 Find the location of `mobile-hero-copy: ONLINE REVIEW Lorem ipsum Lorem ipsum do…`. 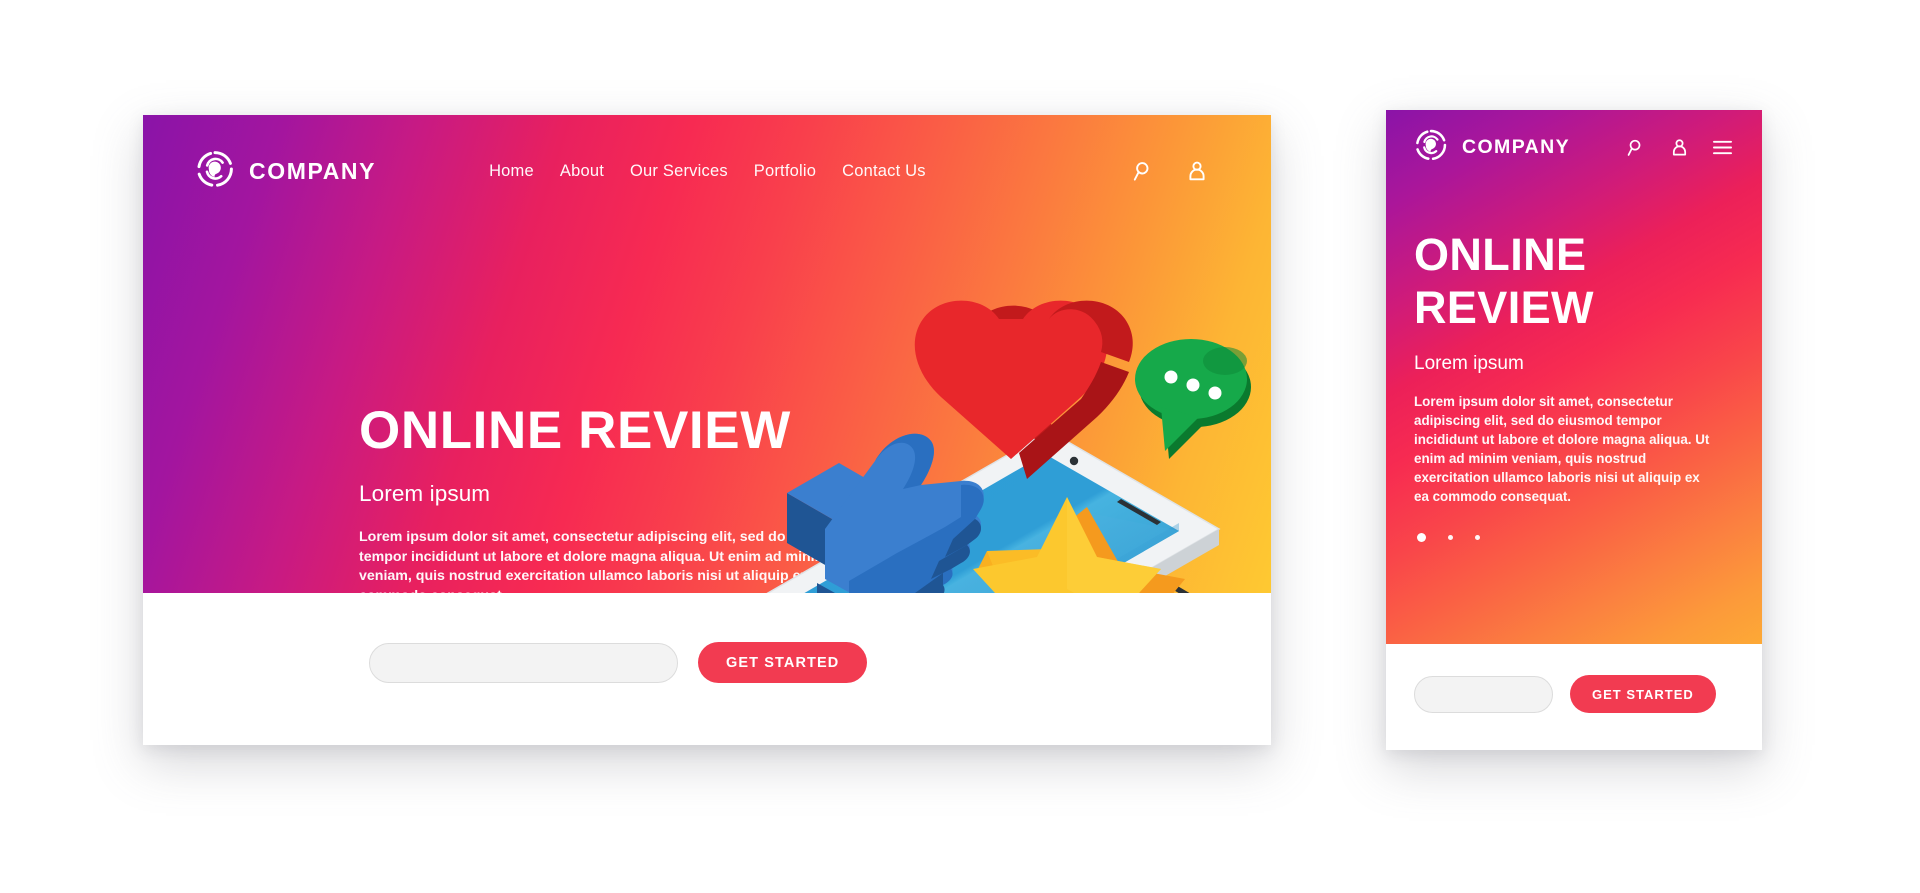

mobile-hero-copy: ONLINE REVIEW Lorem ipsum Lorem ipsum do… is located at coordinates (1569, 385).